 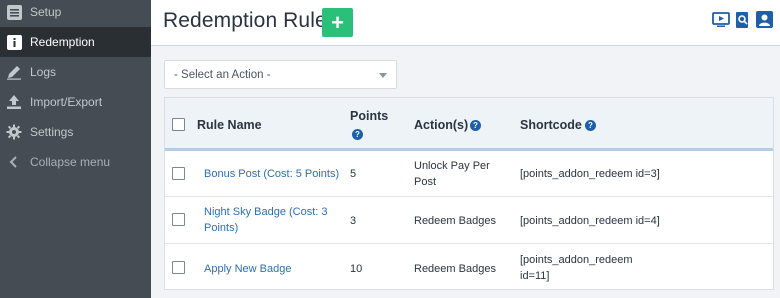 I want to click on rule-name-link: Bonus Post (Cost: 5 Points), so click(x=271, y=174).